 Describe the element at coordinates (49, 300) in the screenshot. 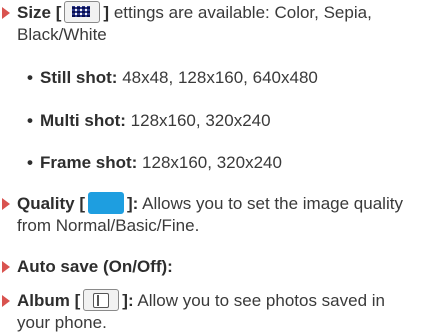

I see `album-label: Album [` at that location.